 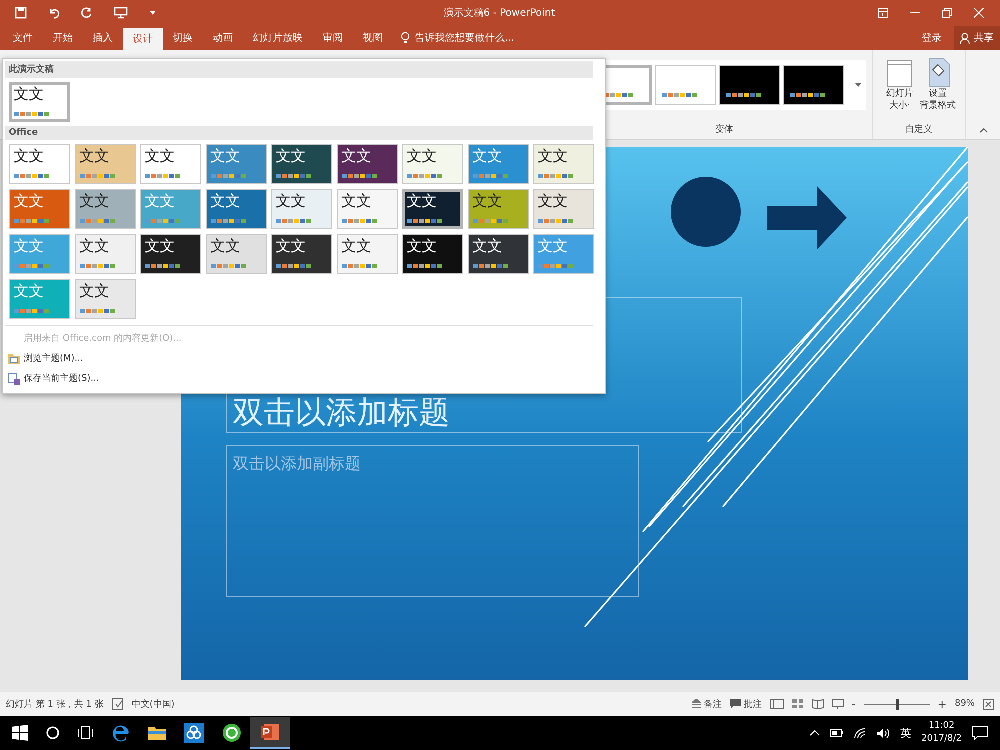 What do you see at coordinates (919, 130) in the screenshot?
I see `group-label: 自定义` at bounding box center [919, 130].